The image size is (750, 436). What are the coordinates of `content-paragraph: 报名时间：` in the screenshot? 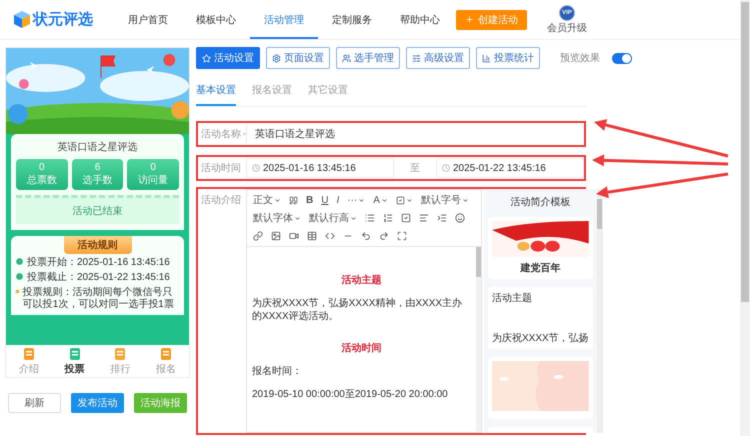 It's located at (277, 371).